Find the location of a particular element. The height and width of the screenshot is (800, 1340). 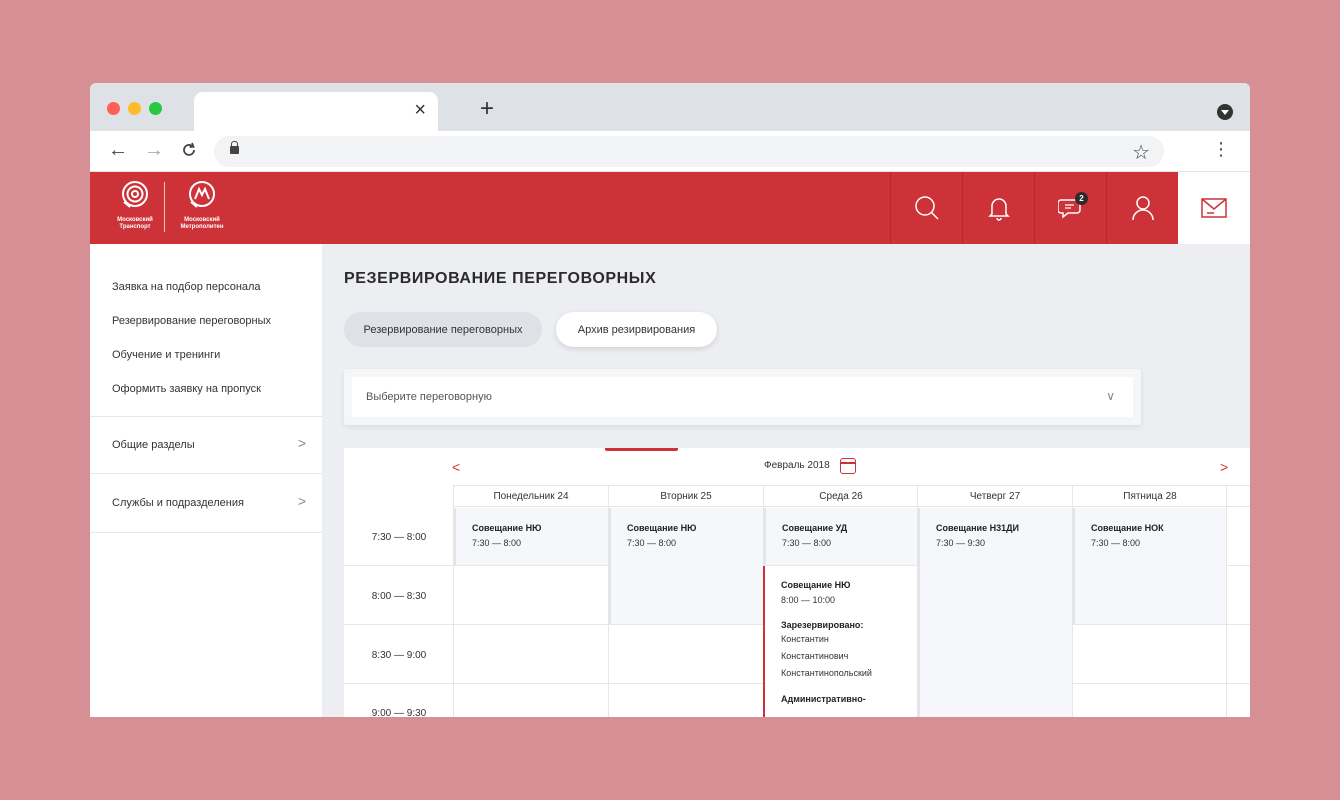

time-slot-label: 9:00 — 9:30 is located at coordinates (399, 712).